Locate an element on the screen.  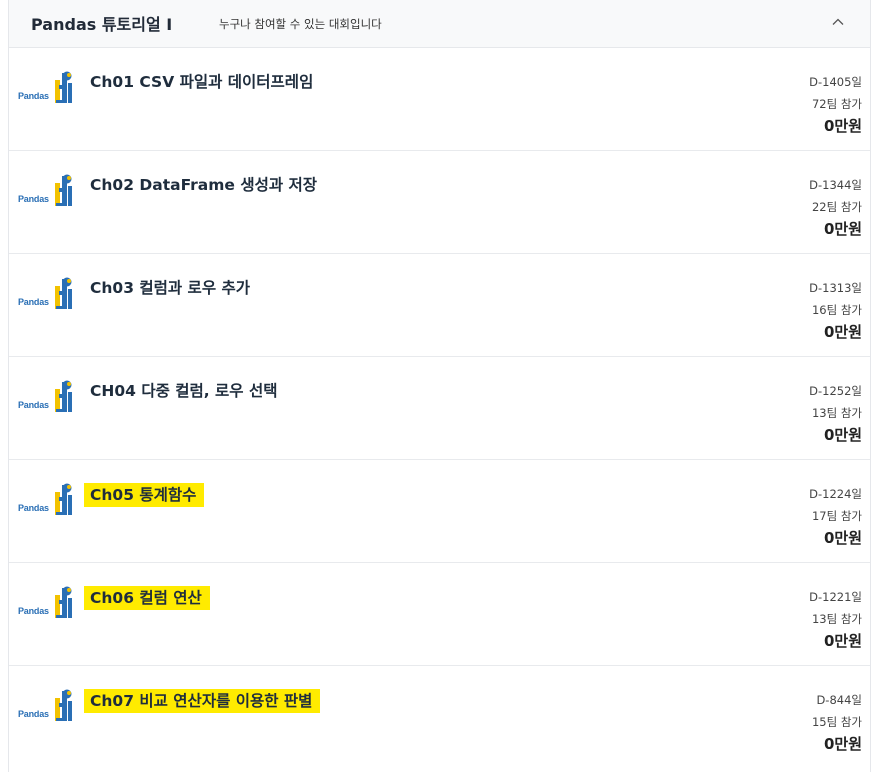
competition-row: Pandas Ch03 컬럼과 로우 추가 D-1313일 16팀 참가 0만원 is located at coordinates (439, 305).